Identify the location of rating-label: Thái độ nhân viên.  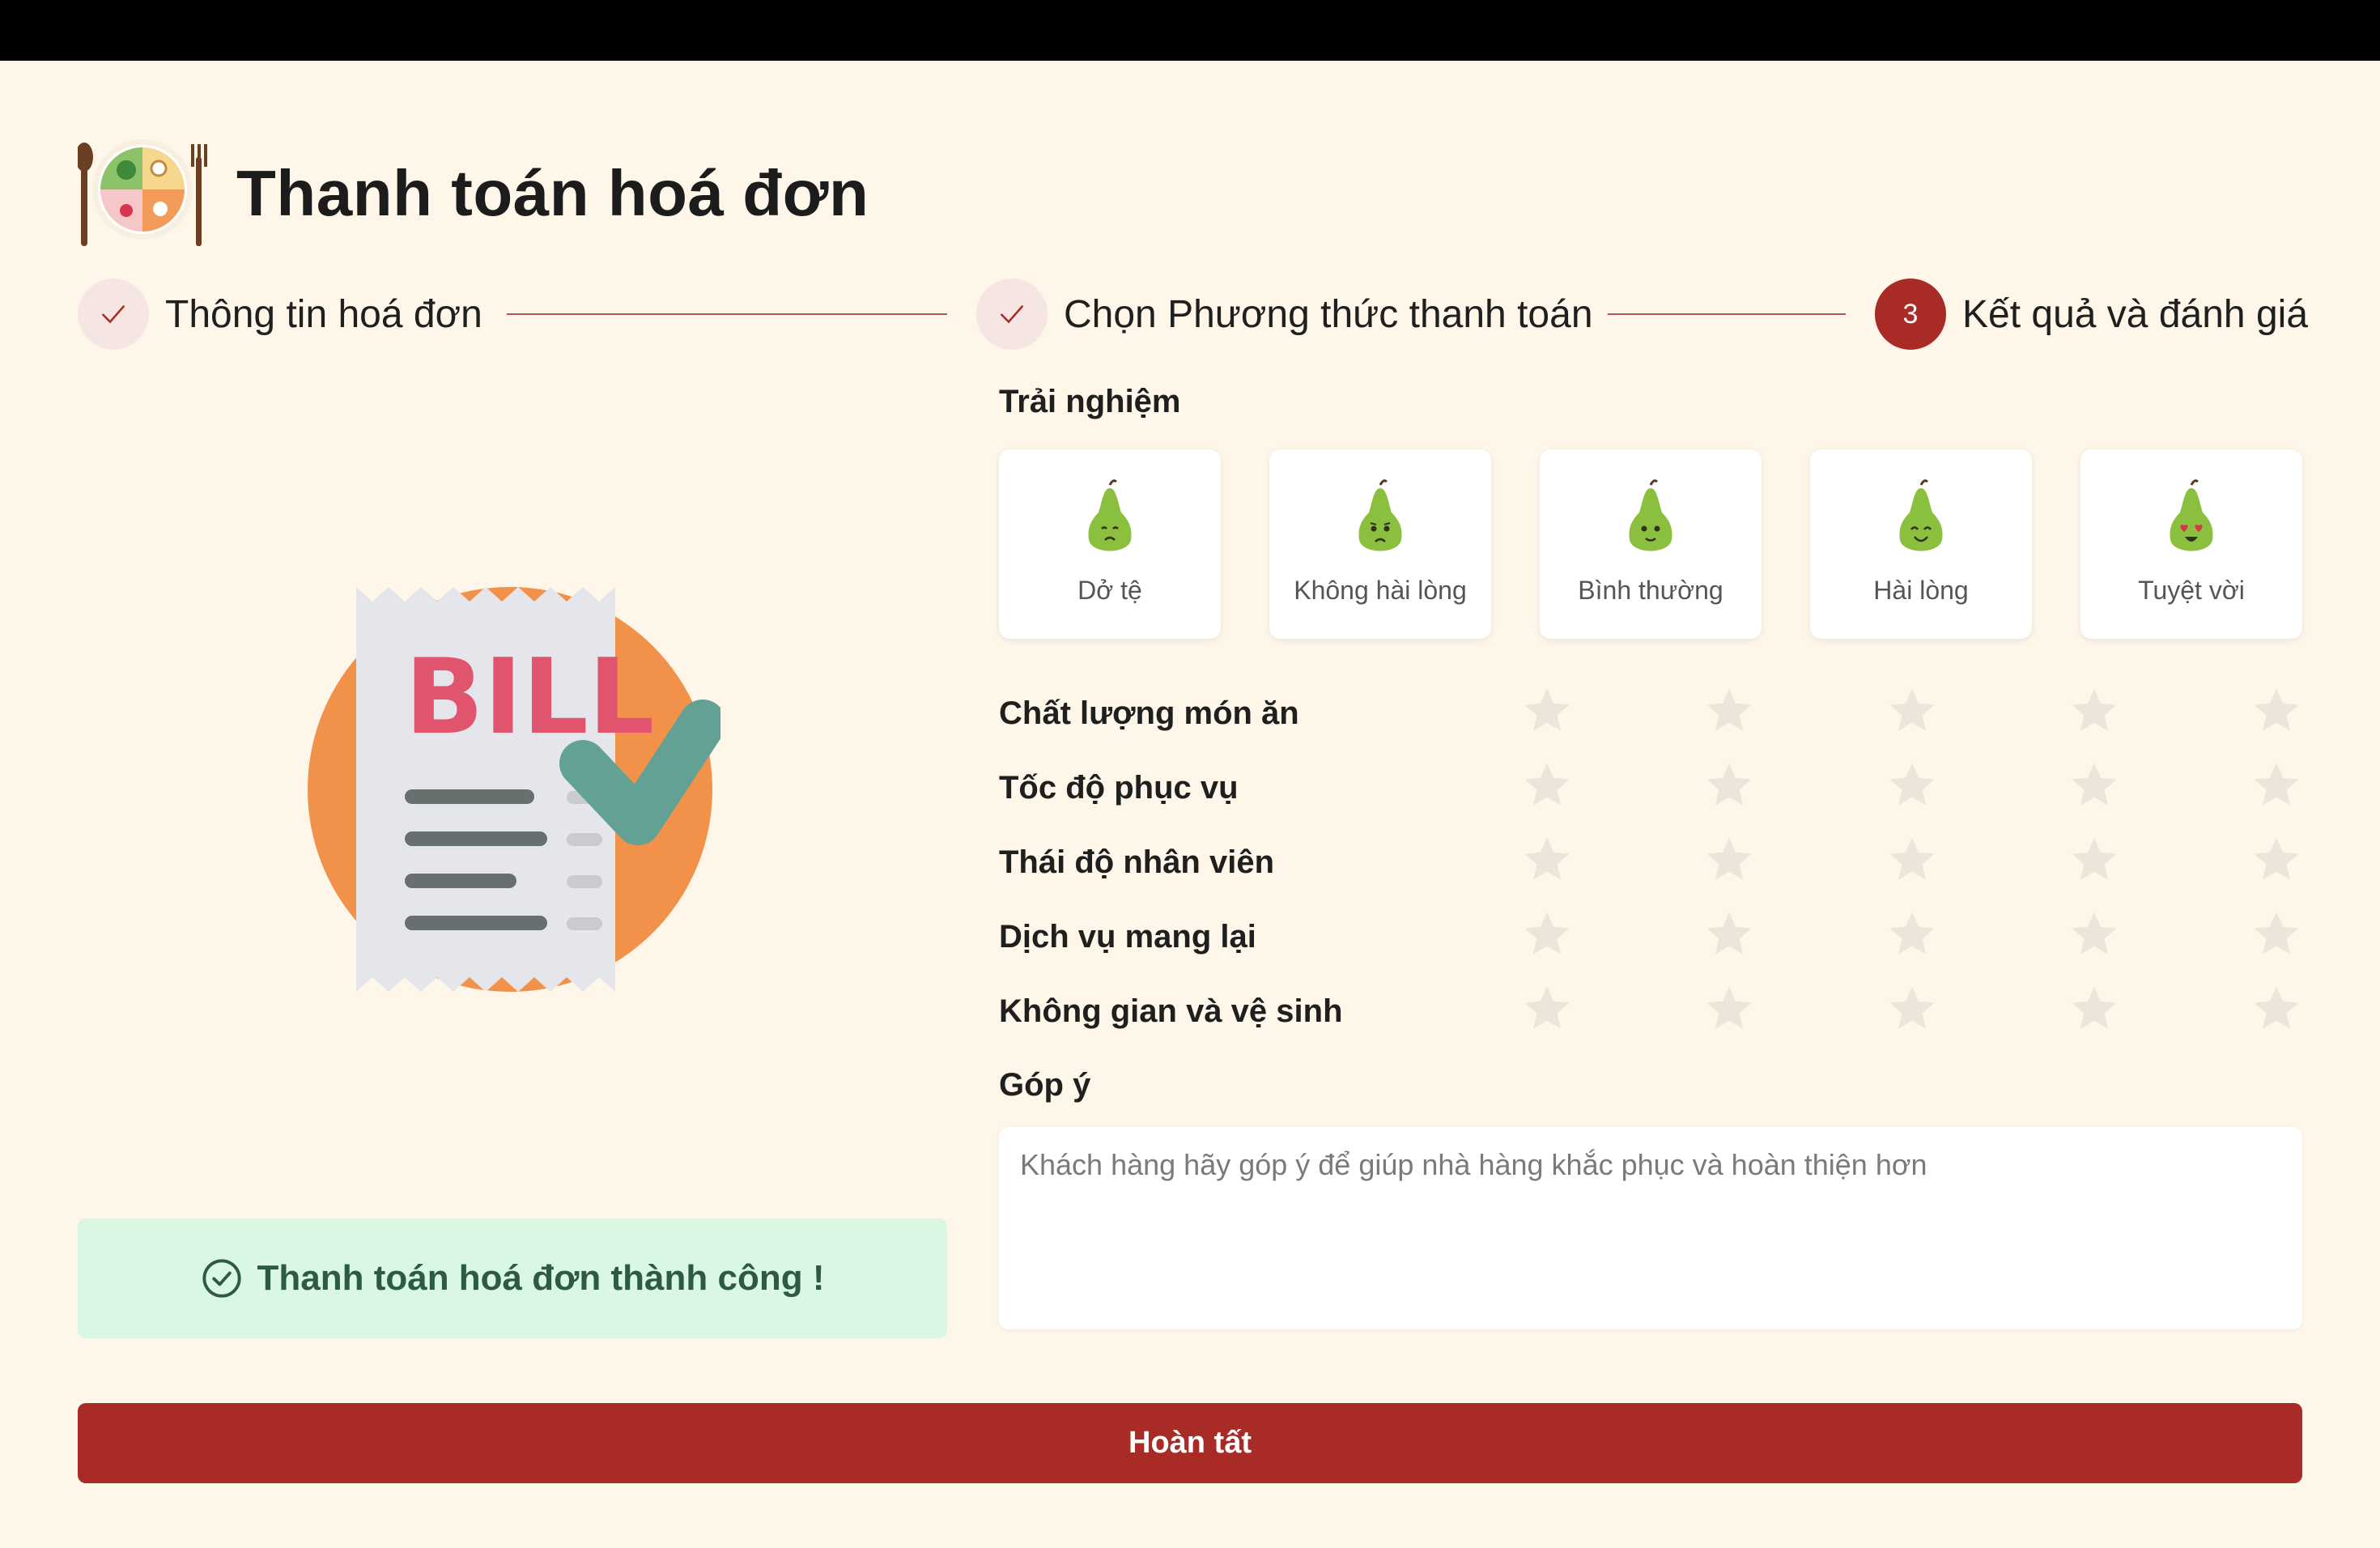
(1137, 862).